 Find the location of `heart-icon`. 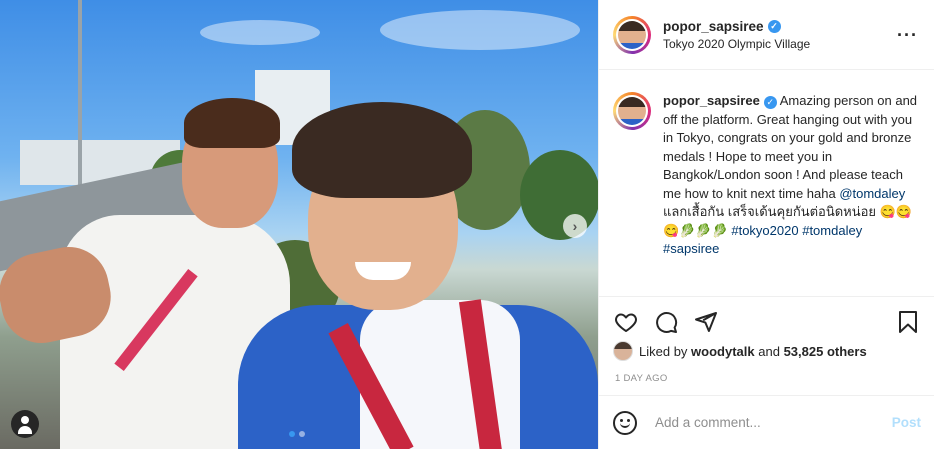

heart-icon is located at coordinates (626, 322).